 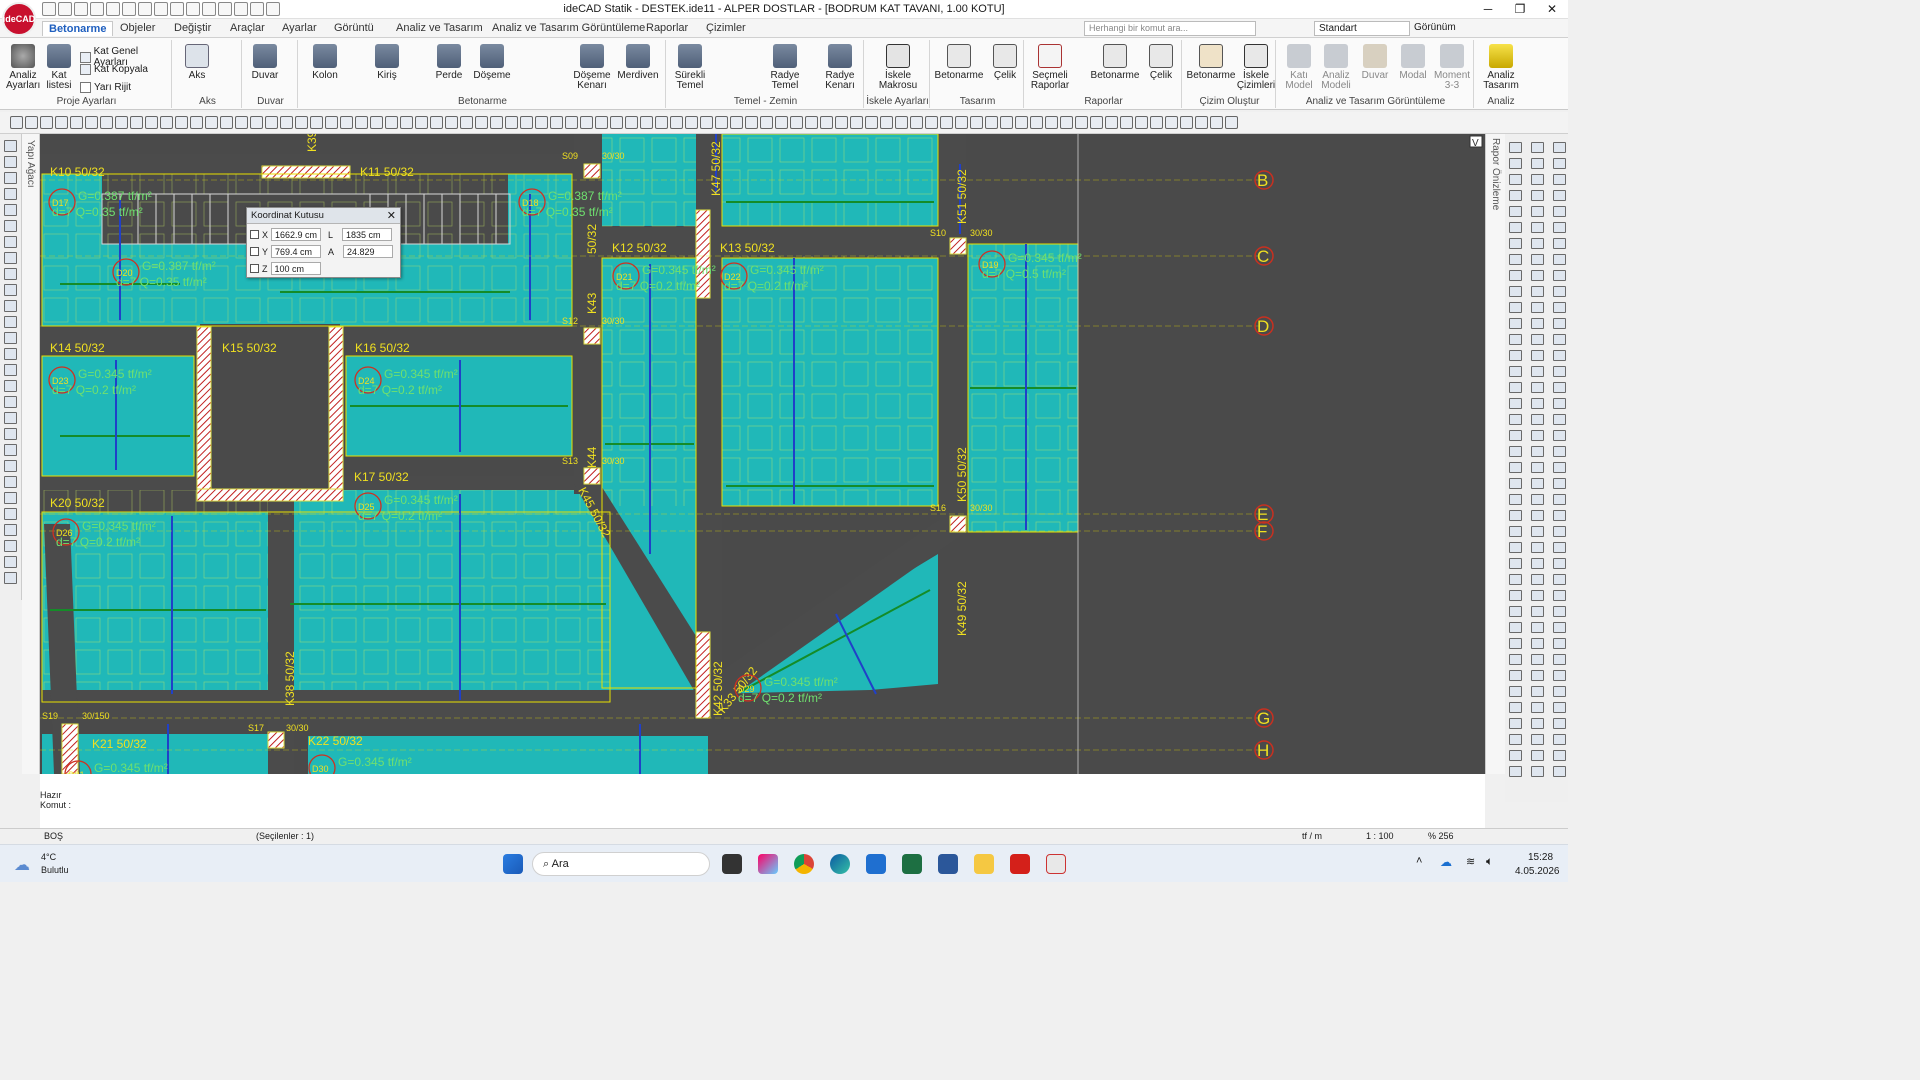 What do you see at coordinates (1470, 861) in the screenshot?
I see `wifi-icon: ≋` at bounding box center [1470, 861].